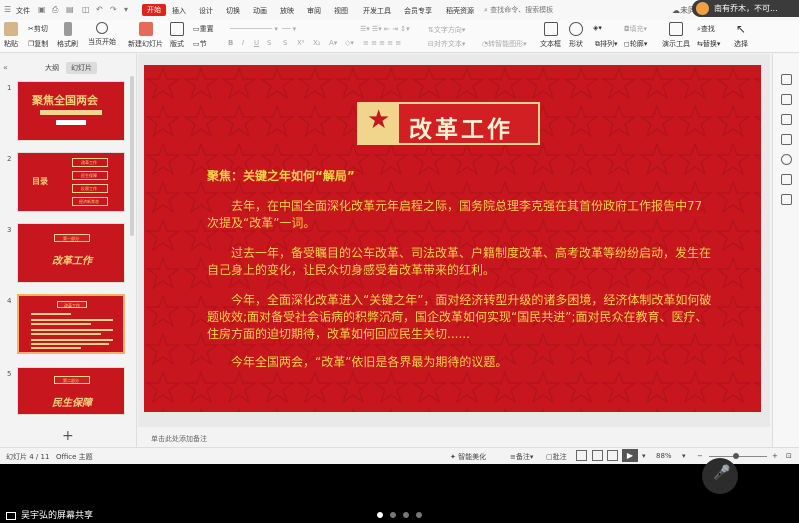 This screenshot has height=523, width=799. I want to click on notes-toggle: ≡备注▾, so click(521, 457).